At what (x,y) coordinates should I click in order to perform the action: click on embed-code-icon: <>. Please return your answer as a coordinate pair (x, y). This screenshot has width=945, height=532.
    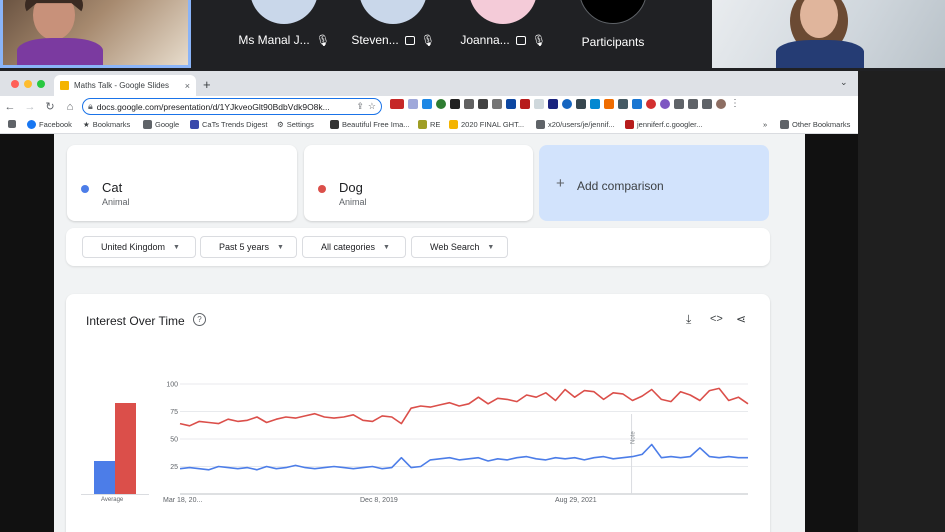
    Looking at the image, I should click on (716, 319).